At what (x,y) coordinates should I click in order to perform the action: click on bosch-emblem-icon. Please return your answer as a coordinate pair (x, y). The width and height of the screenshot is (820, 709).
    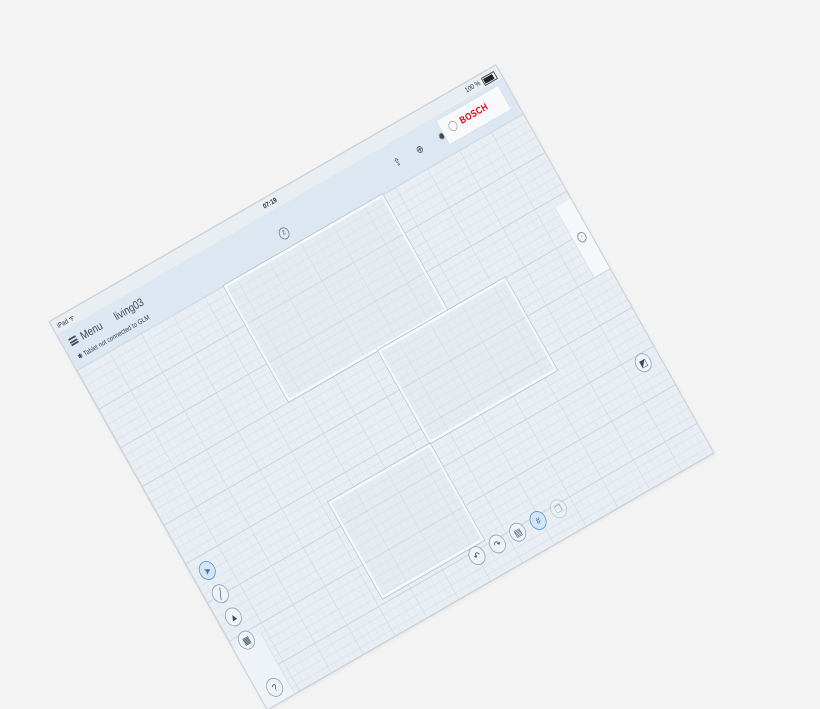
    Looking at the image, I should click on (453, 126).